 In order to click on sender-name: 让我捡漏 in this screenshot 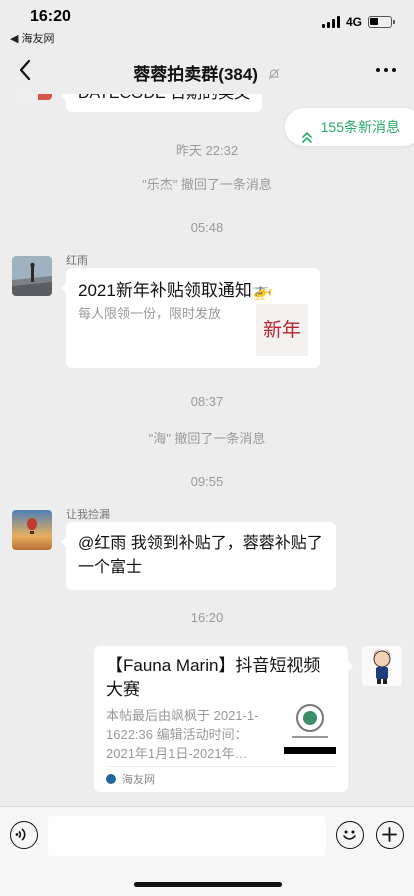, I will do `click(88, 515)`.